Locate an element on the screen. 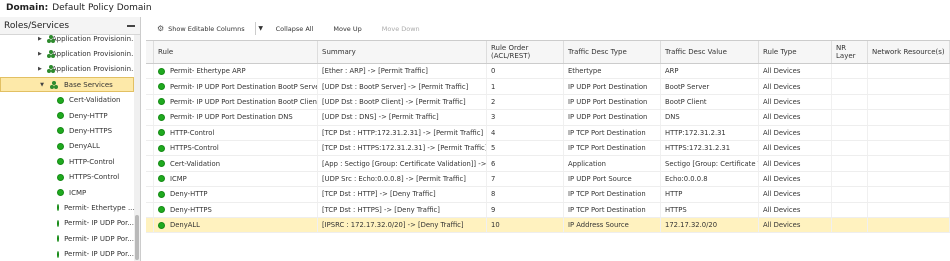 The width and height of the screenshot is (950, 261). tree-group-item: ▼ Base Services is located at coordinates (67, 85).